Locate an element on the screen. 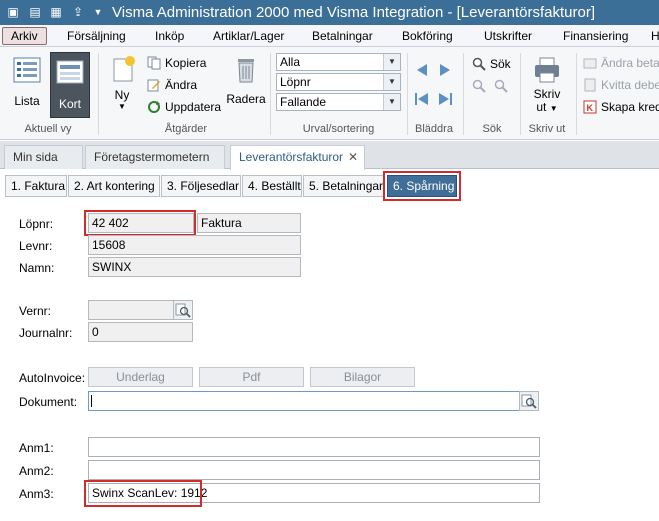 This screenshot has height=521, width=659. bilagor-button: Bilagor is located at coordinates (362, 377).